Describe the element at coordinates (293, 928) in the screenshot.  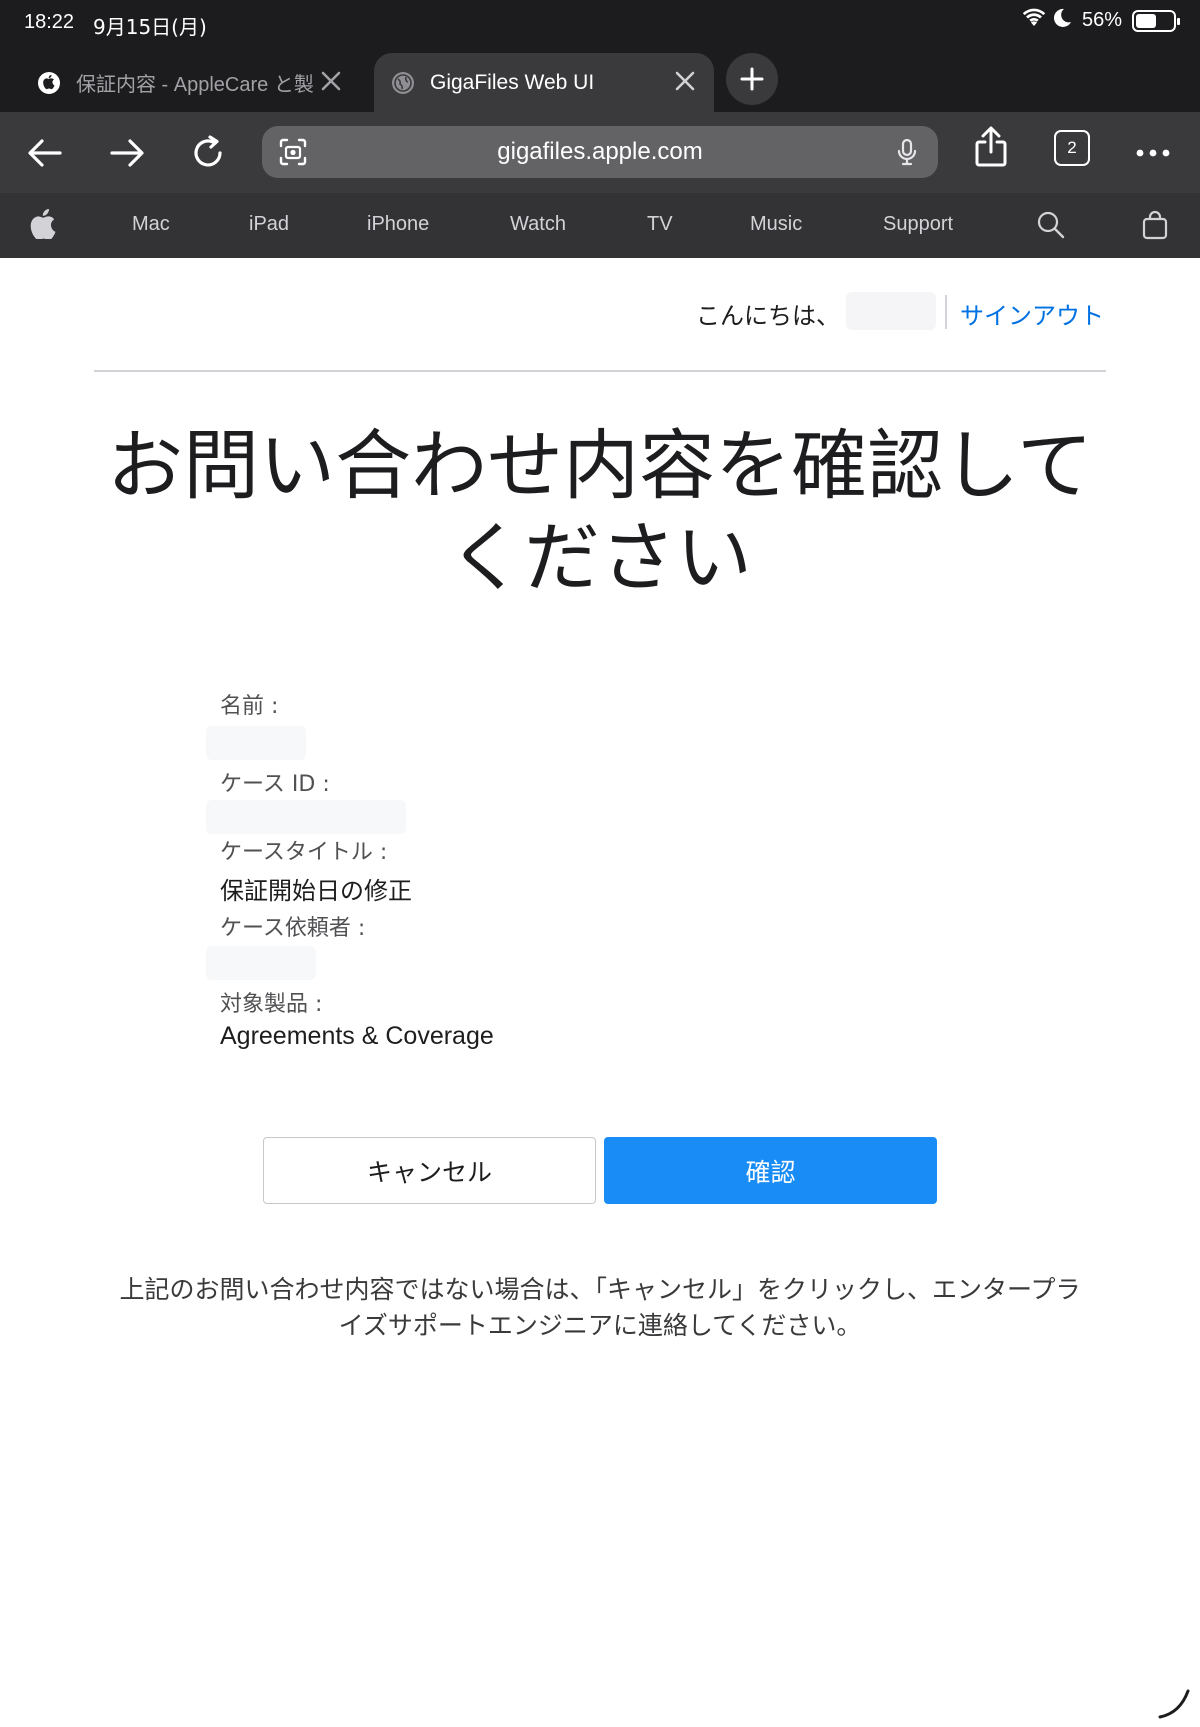
I see `requester-label: ケース依頼者 :` at that location.